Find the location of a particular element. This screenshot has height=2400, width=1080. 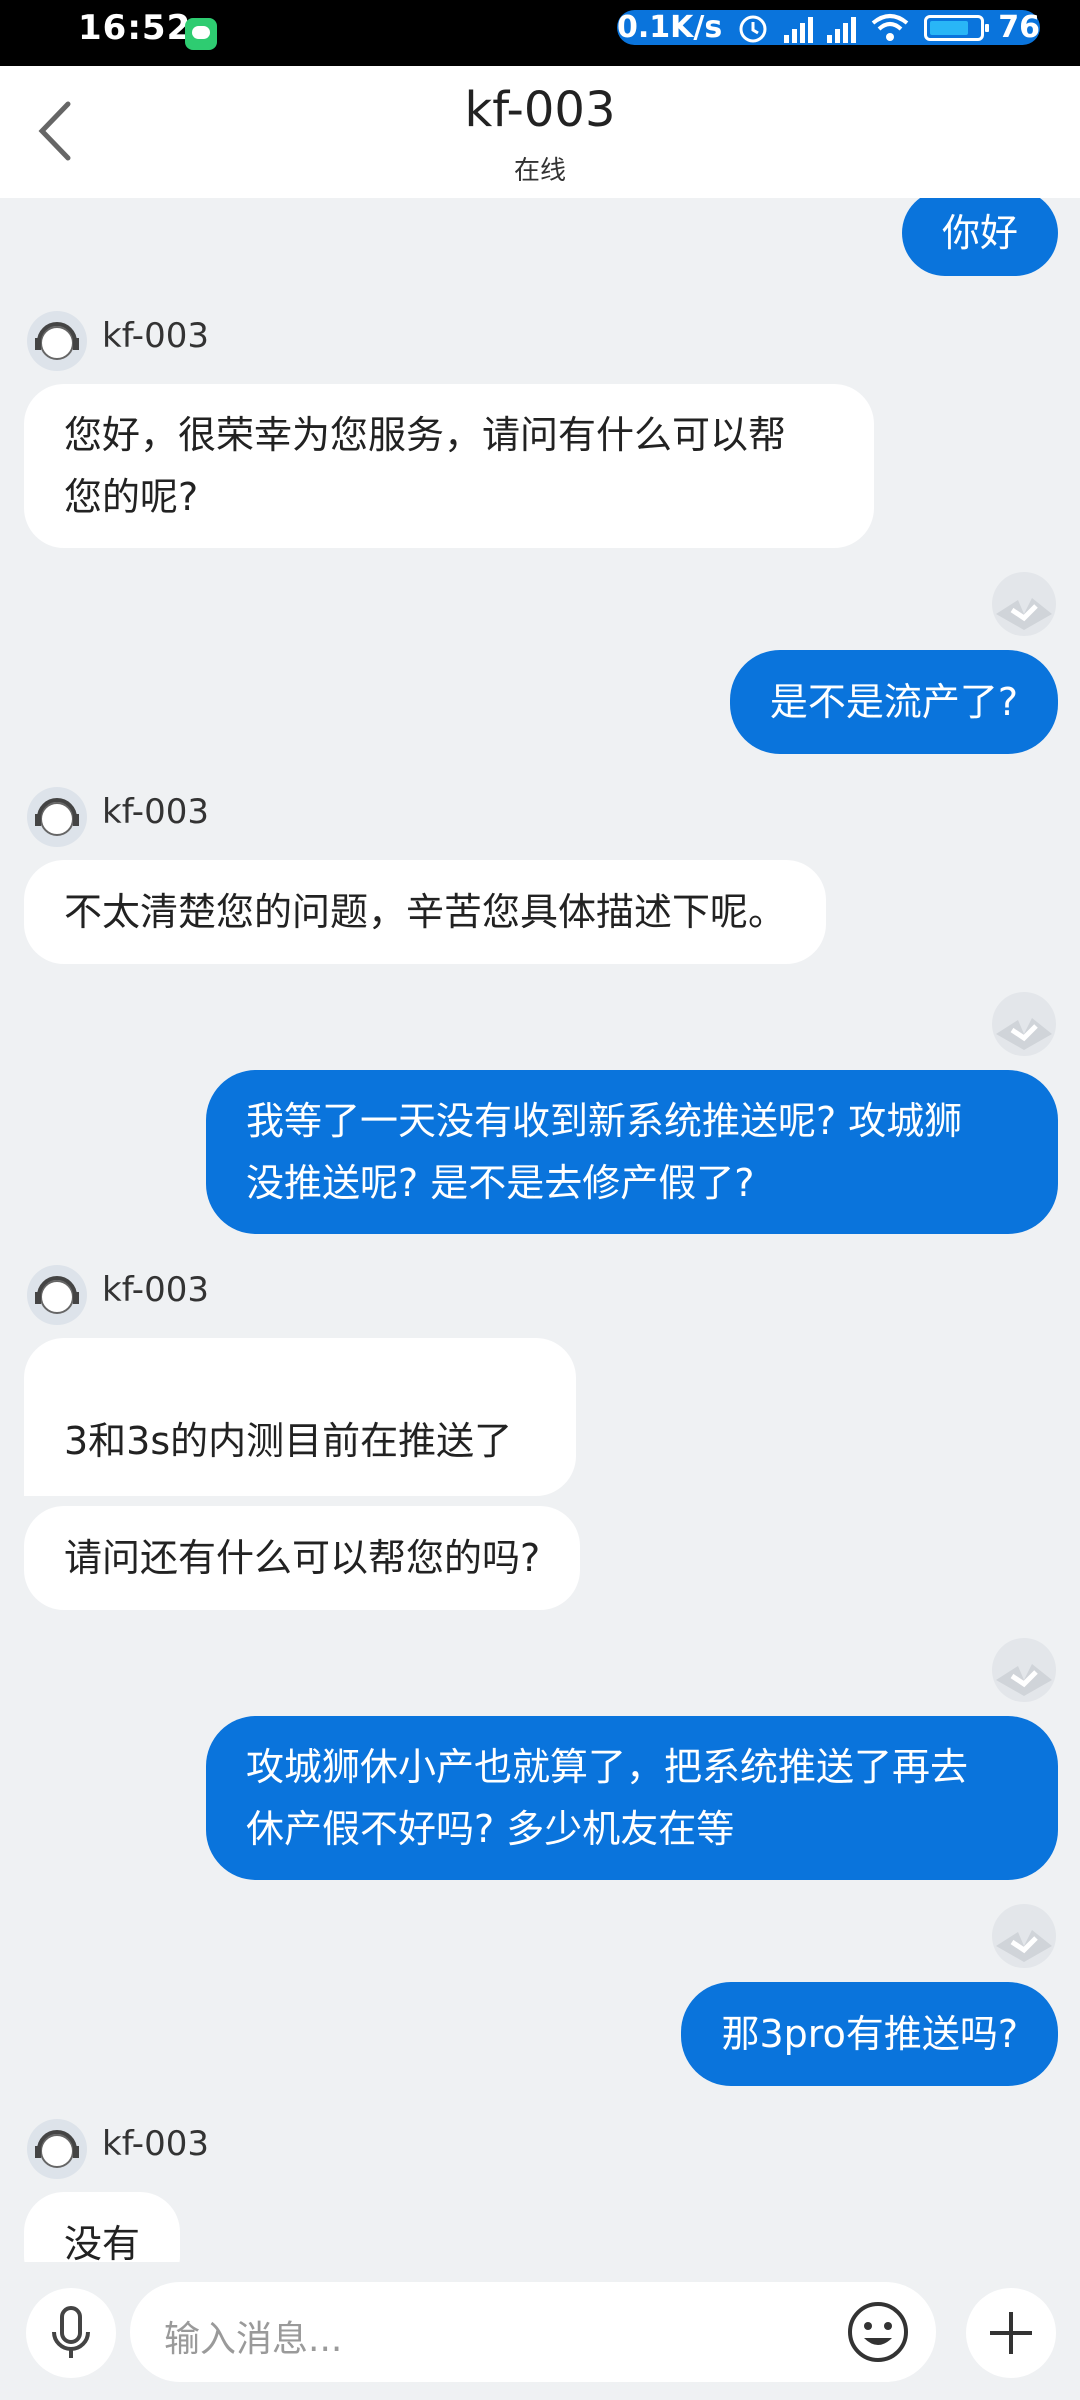

plus-icon is located at coordinates (1011, 2333).